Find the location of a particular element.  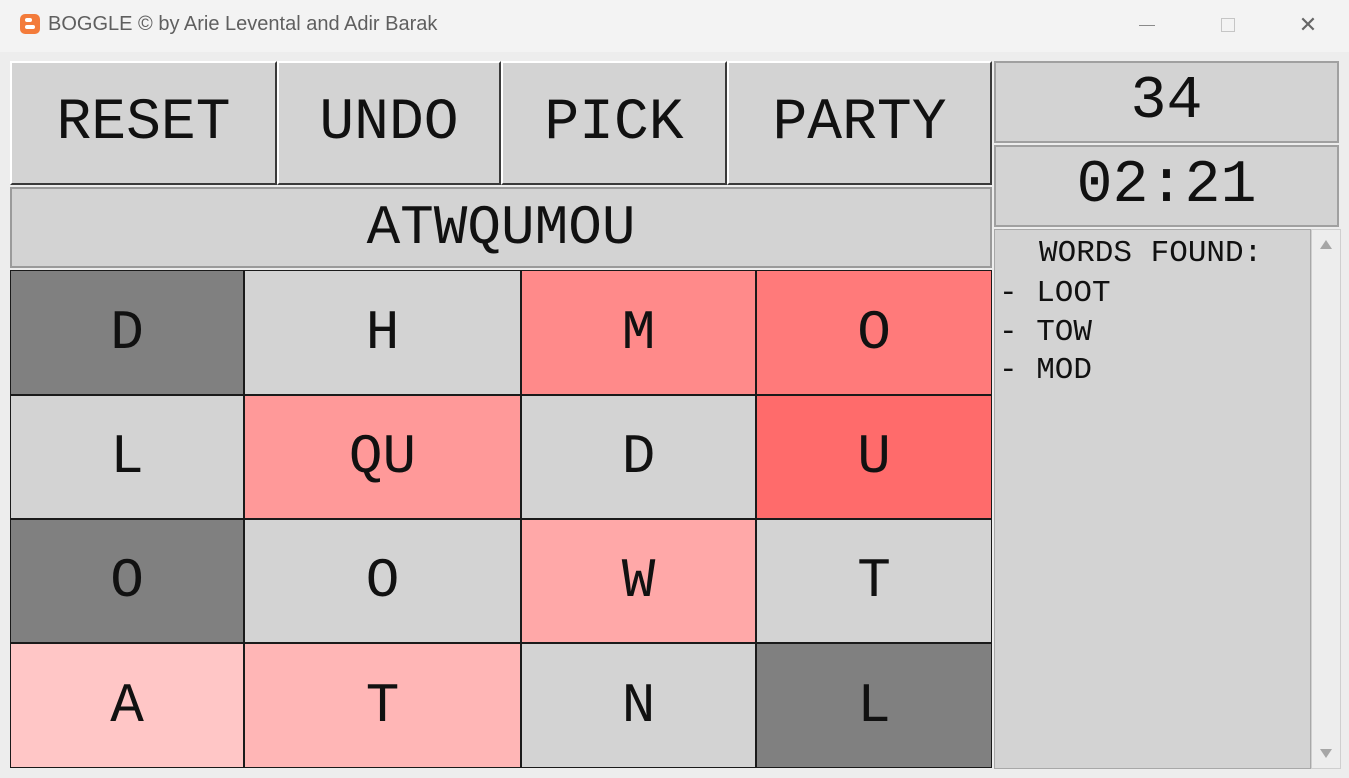

close-button: ✕ is located at coordinates (1308, 25).